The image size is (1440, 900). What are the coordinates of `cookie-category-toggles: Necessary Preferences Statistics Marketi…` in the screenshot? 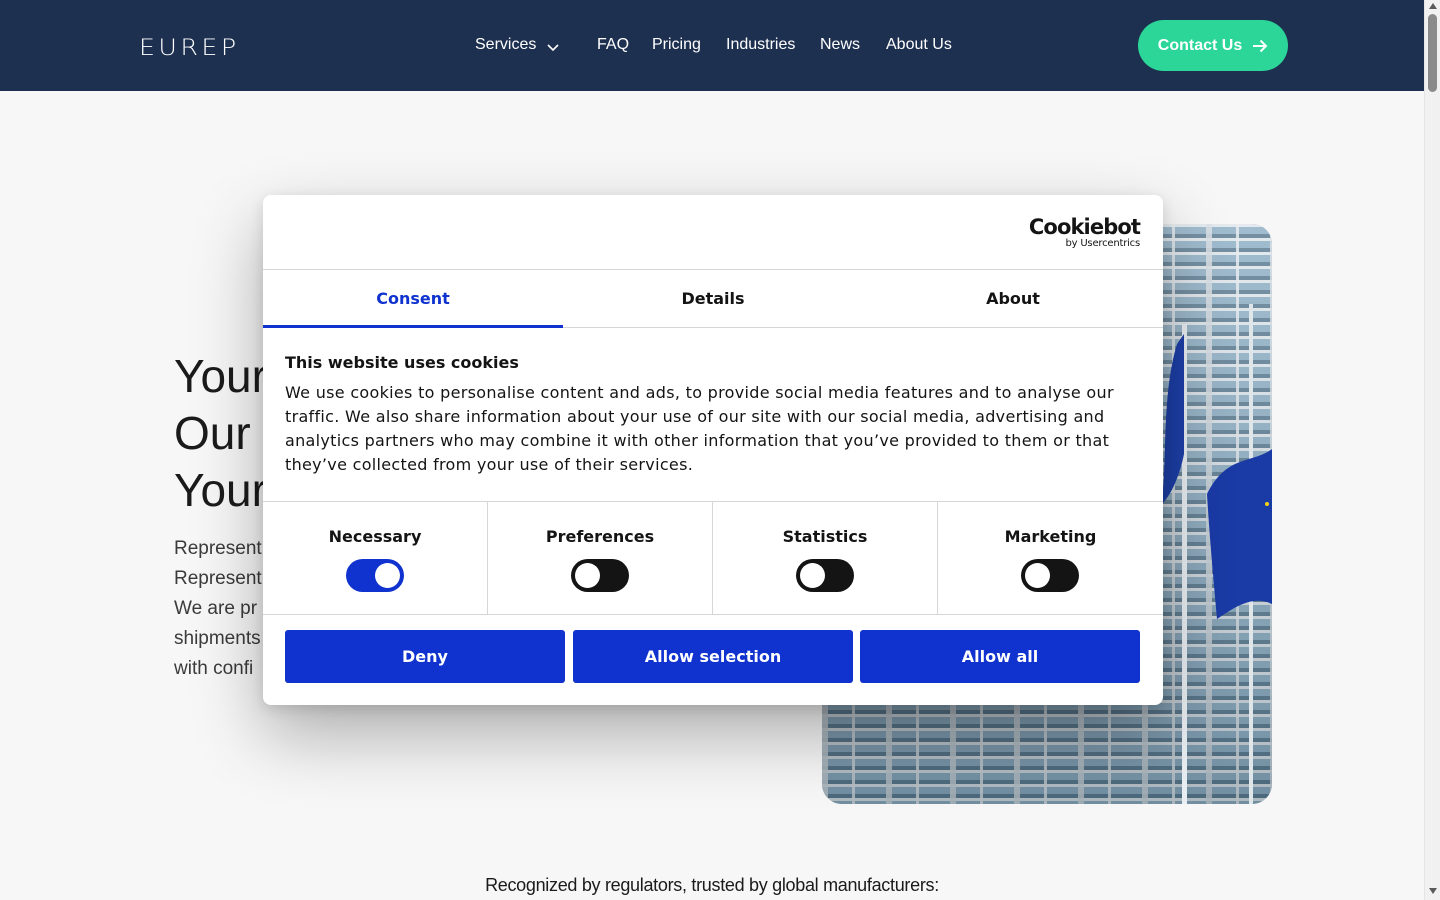 It's located at (713, 558).